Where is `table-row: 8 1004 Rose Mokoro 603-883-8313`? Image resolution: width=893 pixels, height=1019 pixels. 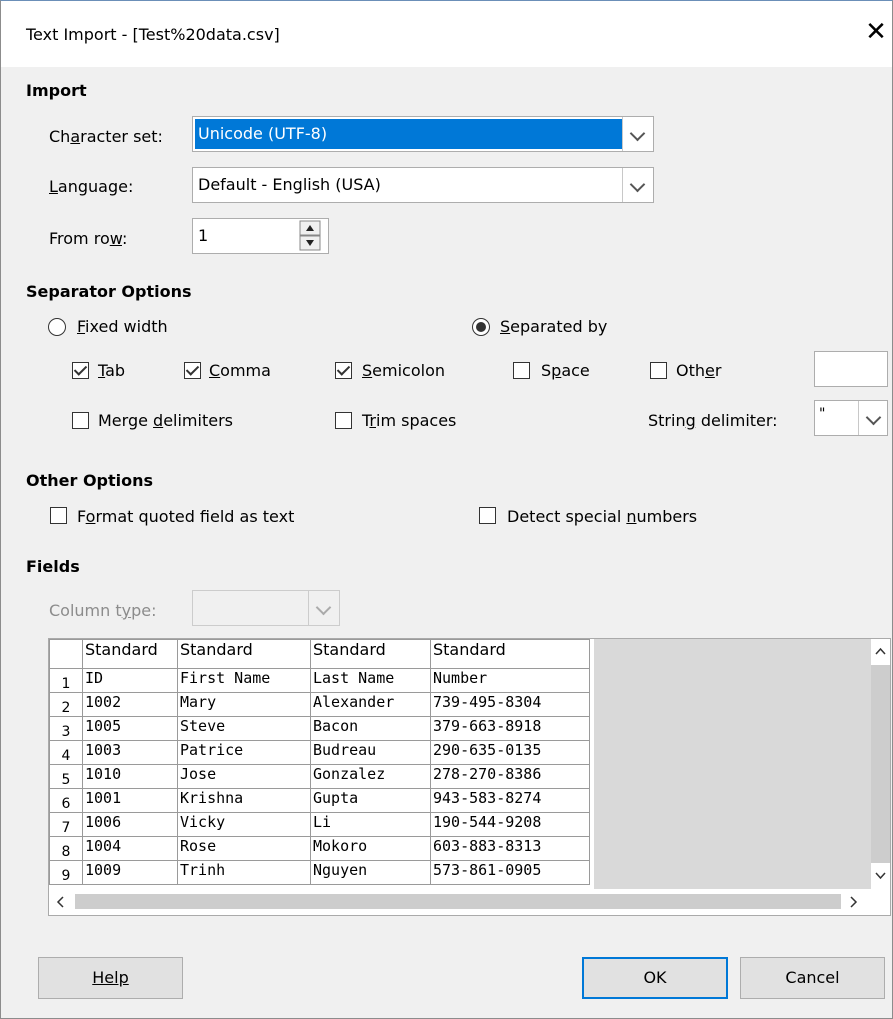
table-row: 8 1004 Rose Mokoro 603-883-8313 is located at coordinates (319, 848).